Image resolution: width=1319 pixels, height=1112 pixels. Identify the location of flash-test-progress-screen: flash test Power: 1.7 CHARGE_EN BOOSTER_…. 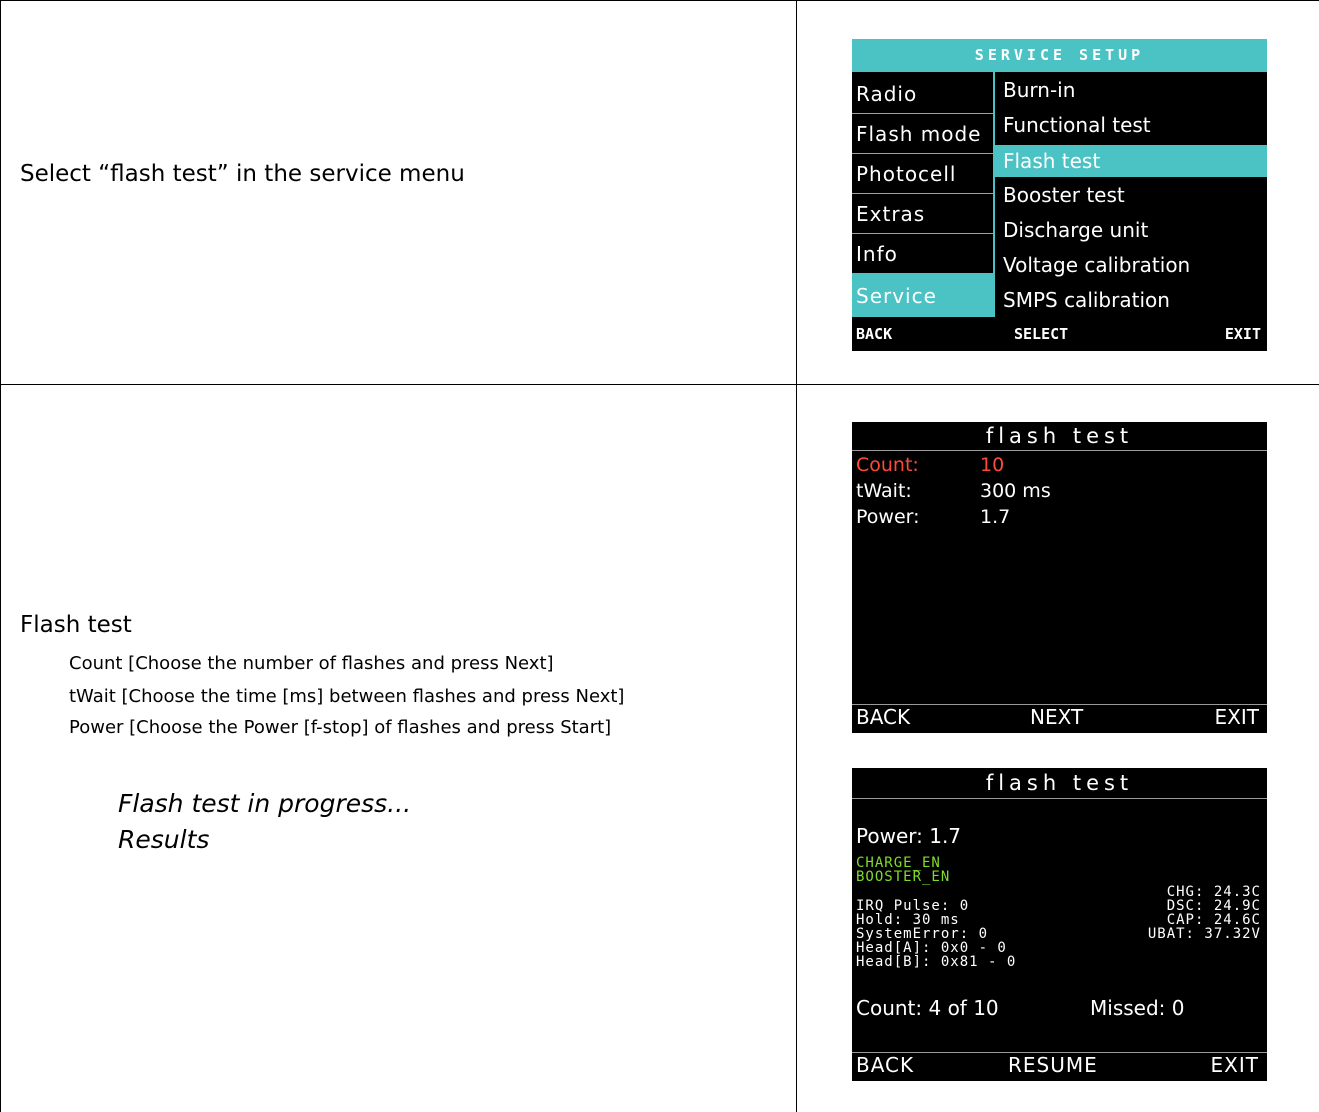
(1059, 924).